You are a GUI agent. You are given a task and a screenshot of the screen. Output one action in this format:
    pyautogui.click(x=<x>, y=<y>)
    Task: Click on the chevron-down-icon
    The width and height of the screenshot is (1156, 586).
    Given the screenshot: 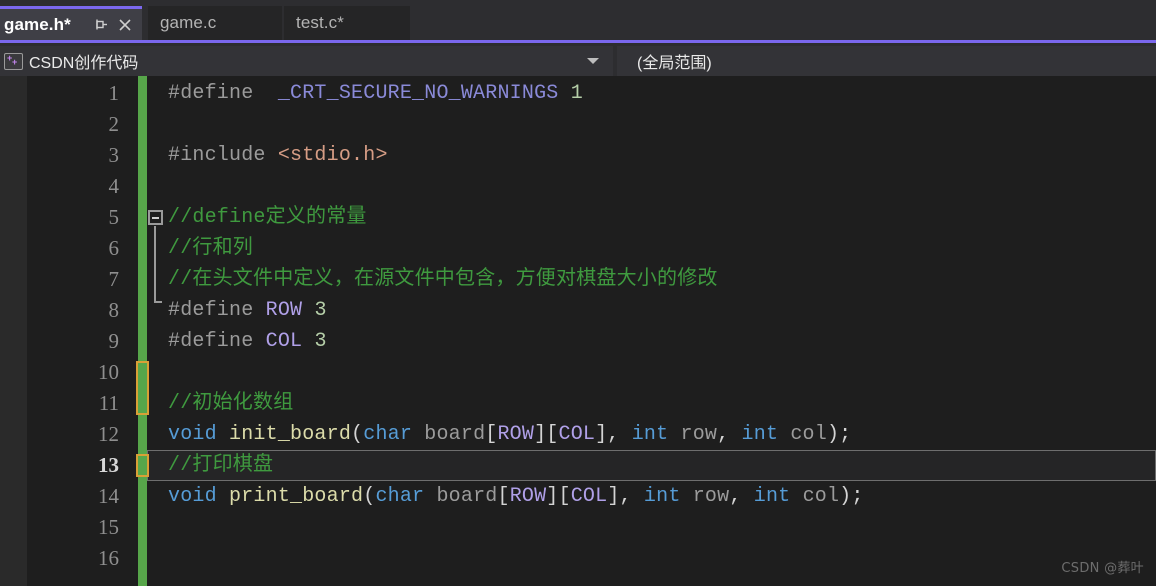 What is the action you would take?
    pyautogui.click(x=593, y=61)
    